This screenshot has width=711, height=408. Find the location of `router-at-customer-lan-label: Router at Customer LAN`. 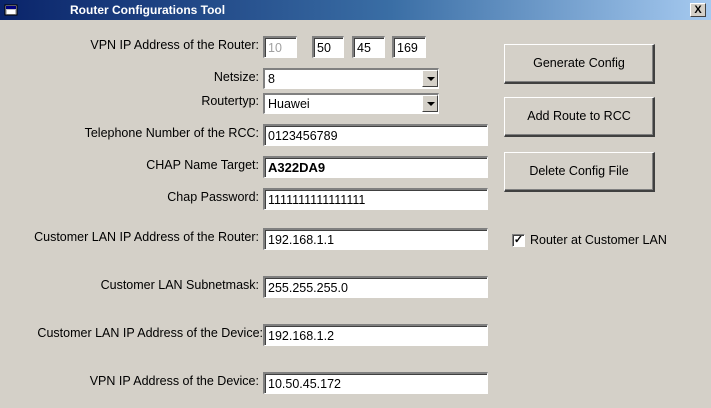

router-at-customer-lan-label: Router at Customer LAN is located at coordinates (598, 240).